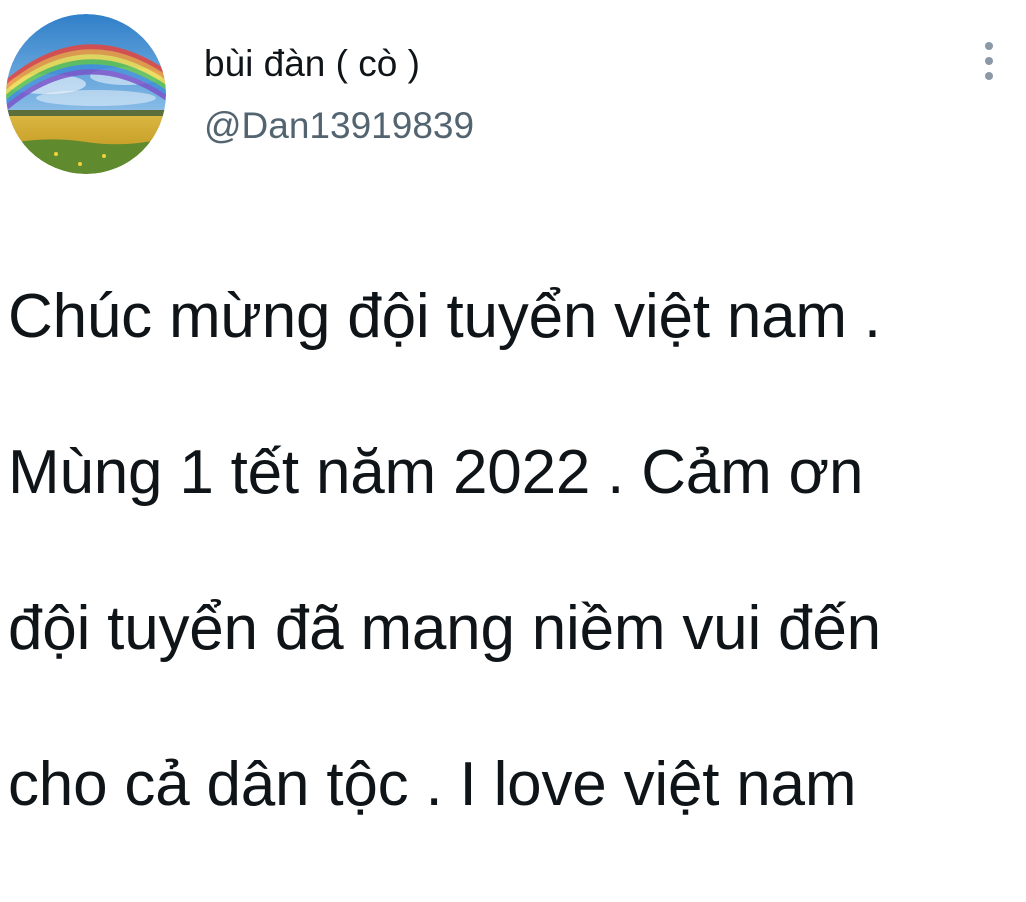  I want to click on tweet-text-line: cho cả dân tộc . I love việt nam, so click(432, 784).